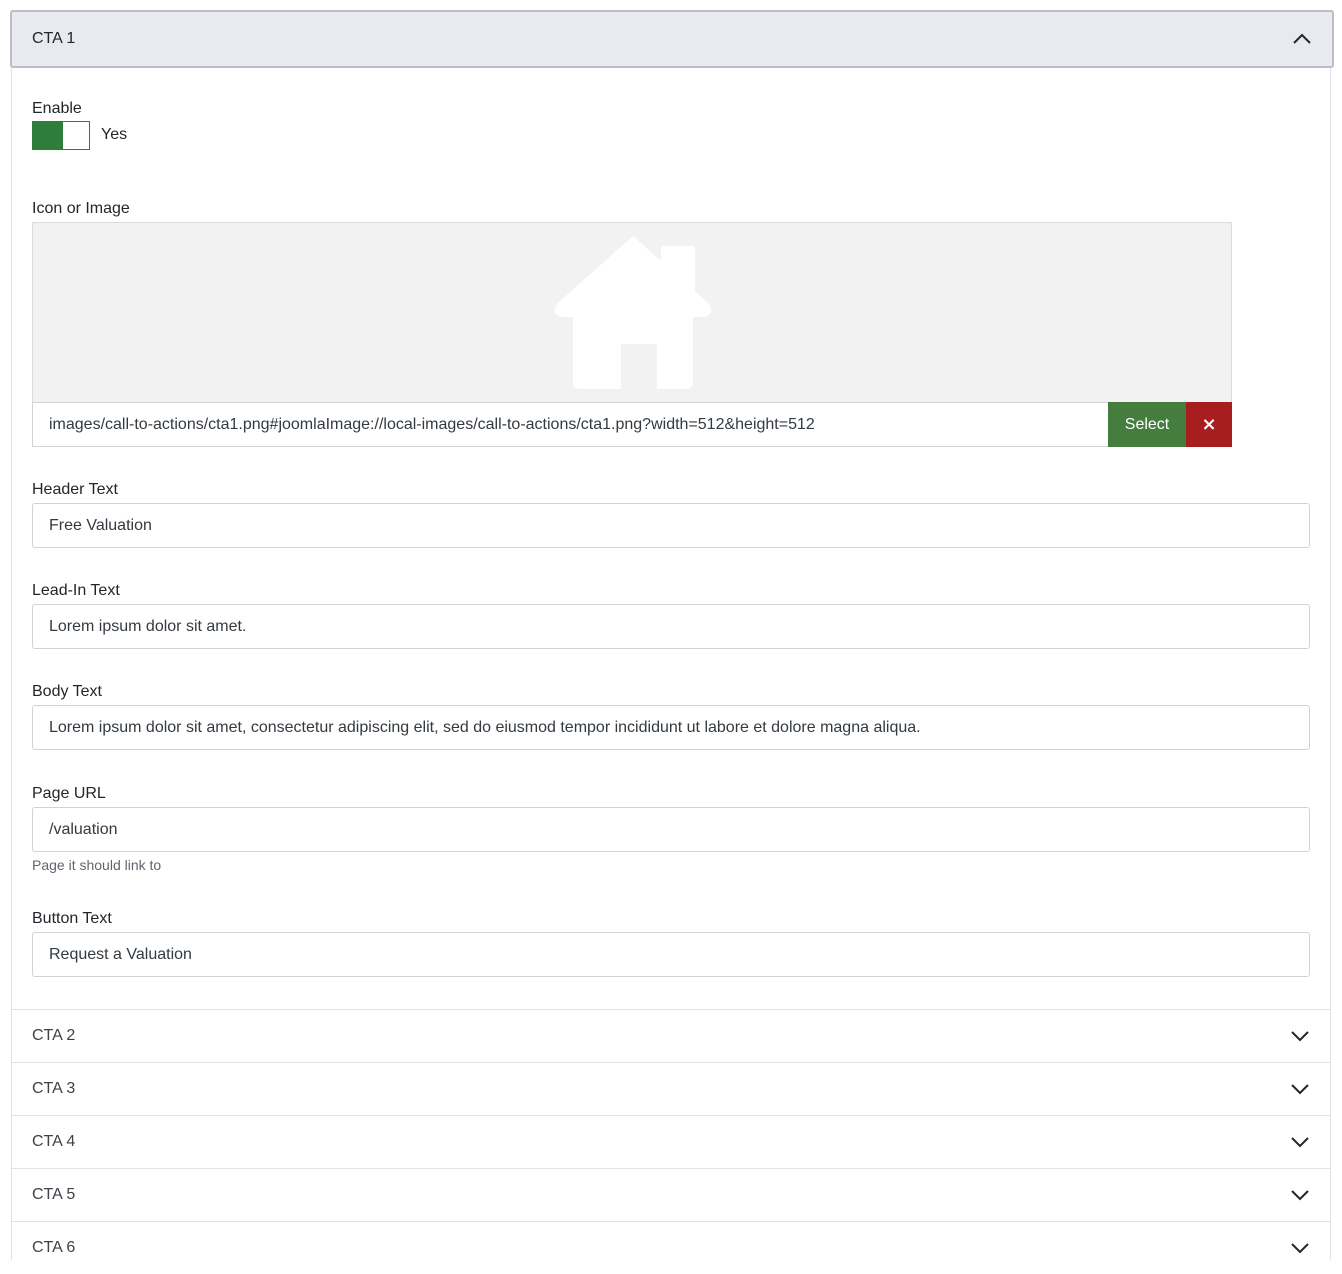 This screenshot has width=1342, height=1274. Describe the element at coordinates (69, 793) in the screenshot. I see `page-url-label: Page URL` at that location.